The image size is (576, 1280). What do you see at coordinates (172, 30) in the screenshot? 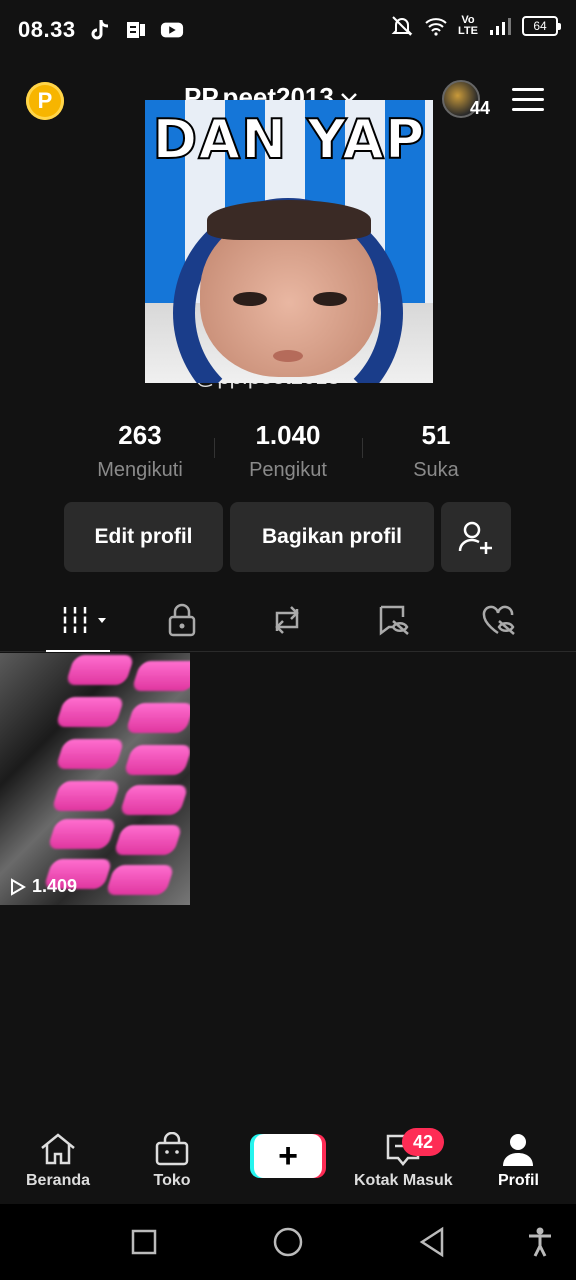
I see `youtube-icon` at bounding box center [172, 30].